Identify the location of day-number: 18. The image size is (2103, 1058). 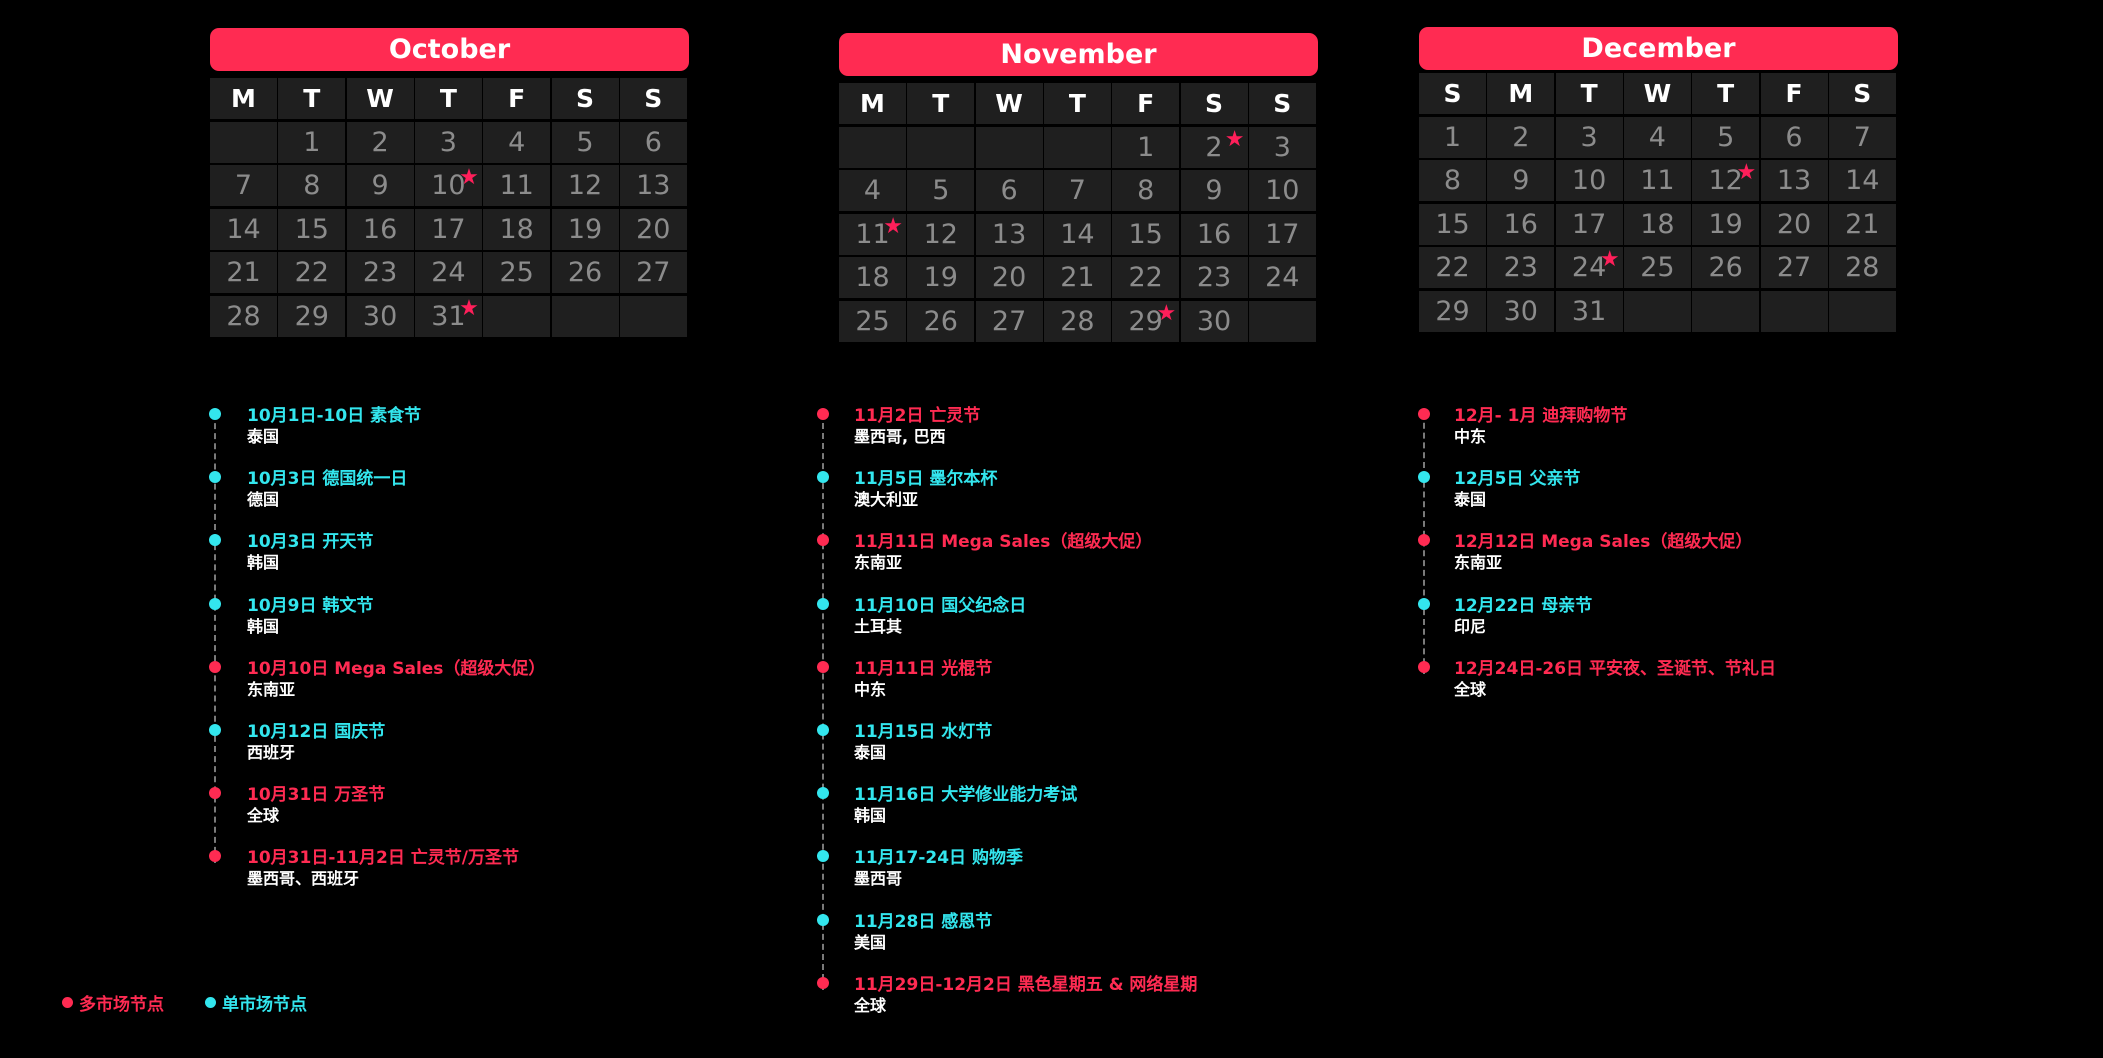
(872, 277).